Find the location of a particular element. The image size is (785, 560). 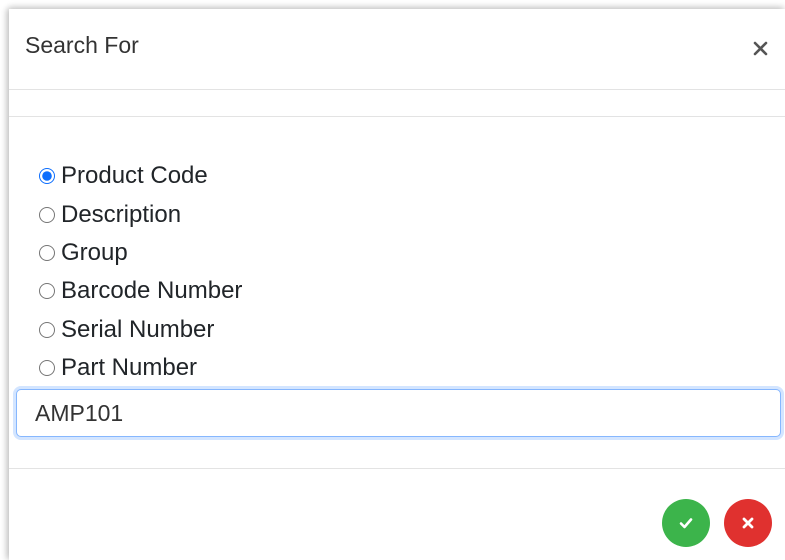

product-code-radio is located at coordinates (47, 176).